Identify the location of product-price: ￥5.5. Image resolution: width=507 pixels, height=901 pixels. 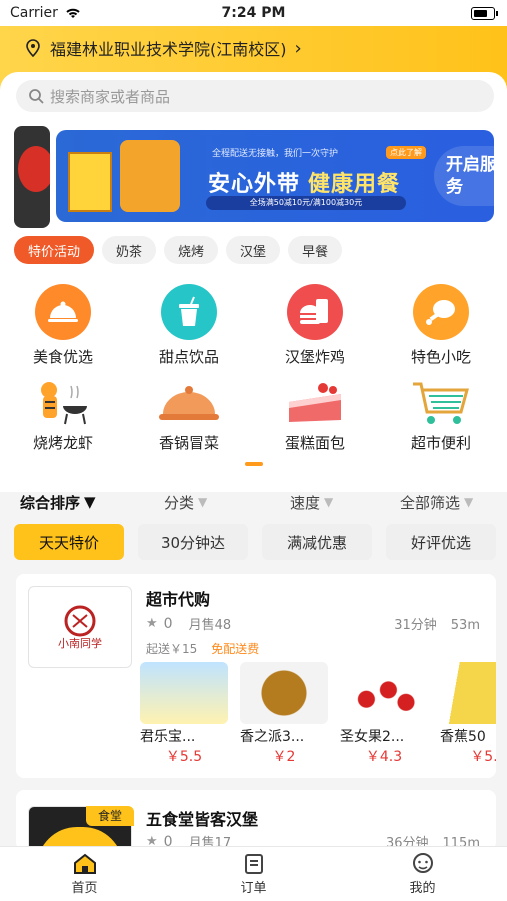
(184, 755).